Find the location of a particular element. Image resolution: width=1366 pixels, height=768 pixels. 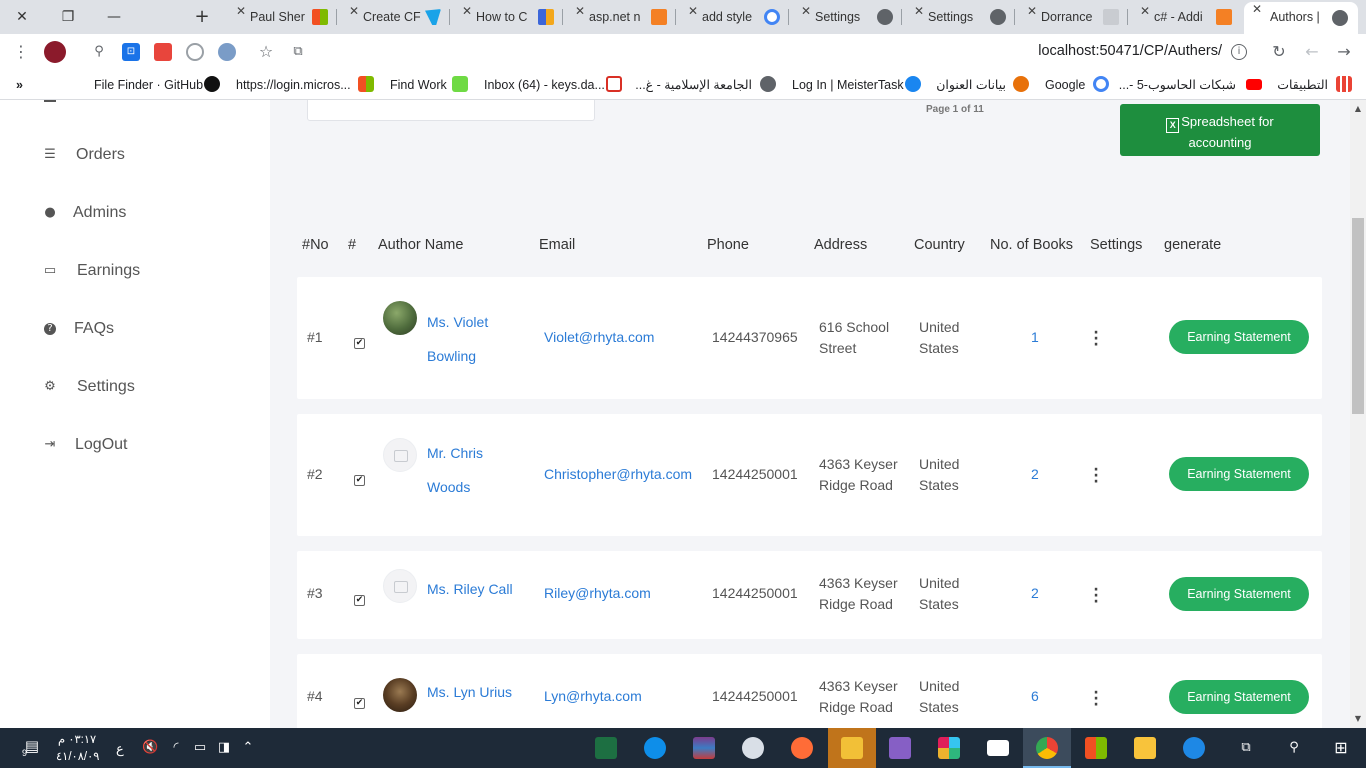

author-name-link: Ms. Riley Call is located at coordinates (470, 589).